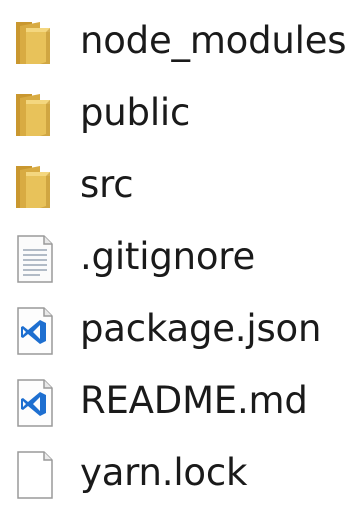 The image size is (360, 509). I want to click on file-name: public, so click(135, 112).